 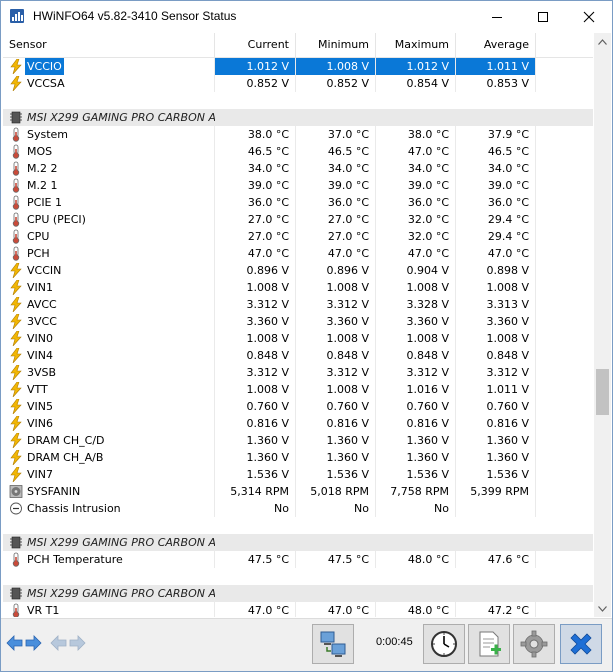 I want to click on table-row: VIN4 0.848 V 0.848 V 0.848 V 0.848 V, so click(x=298, y=355).